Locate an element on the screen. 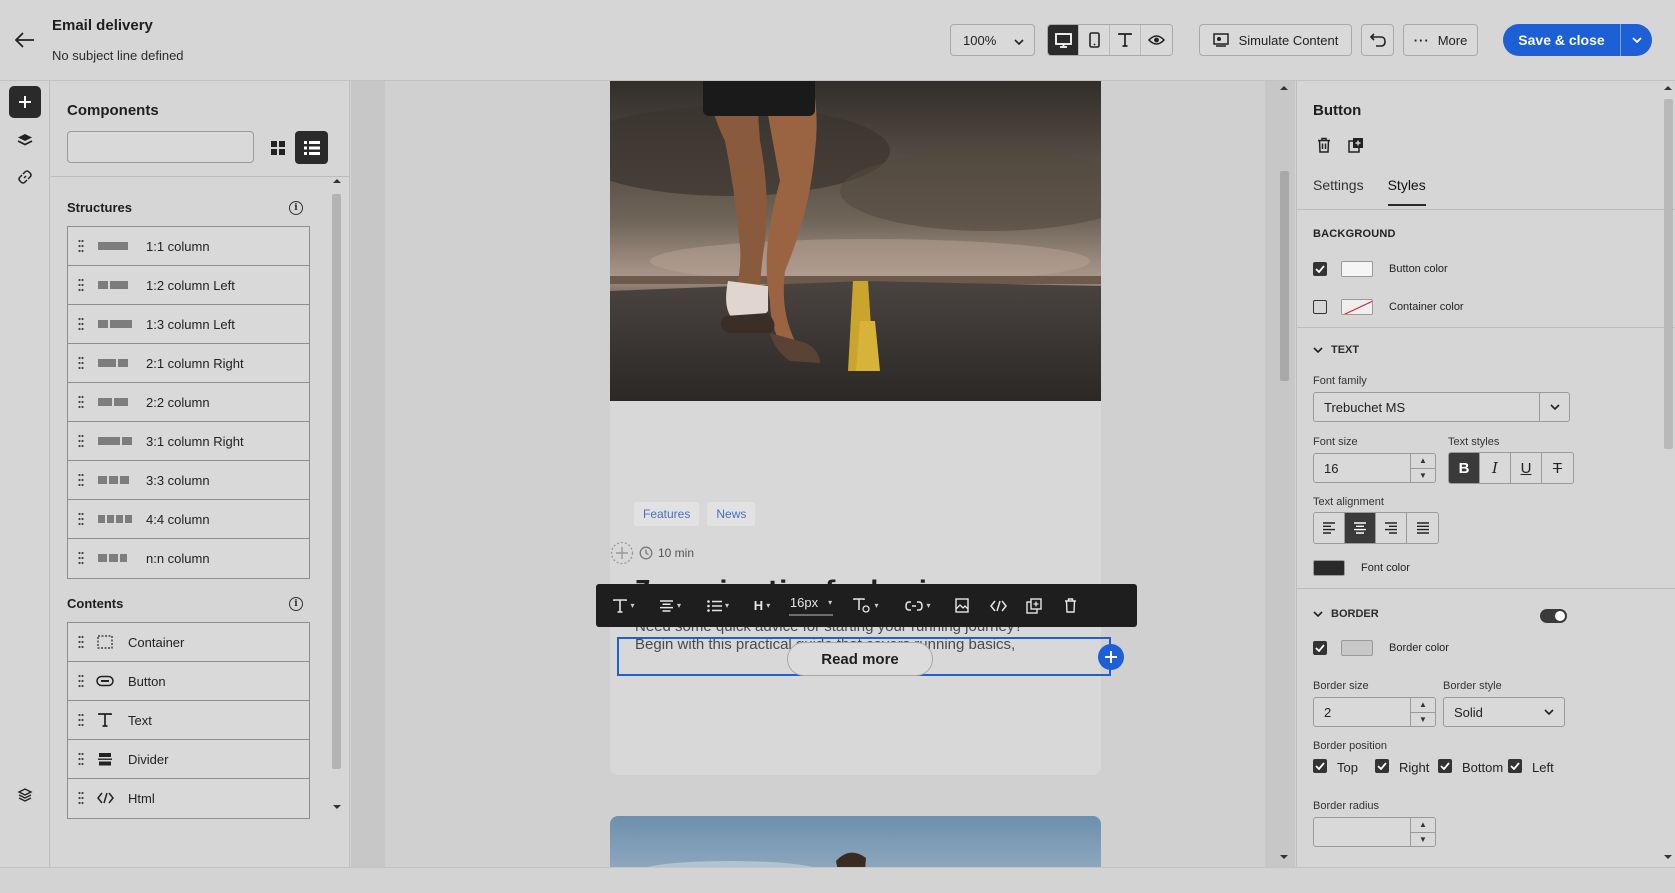 This screenshot has height=893, width=1675. components-search is located at coordinates (163, 147).